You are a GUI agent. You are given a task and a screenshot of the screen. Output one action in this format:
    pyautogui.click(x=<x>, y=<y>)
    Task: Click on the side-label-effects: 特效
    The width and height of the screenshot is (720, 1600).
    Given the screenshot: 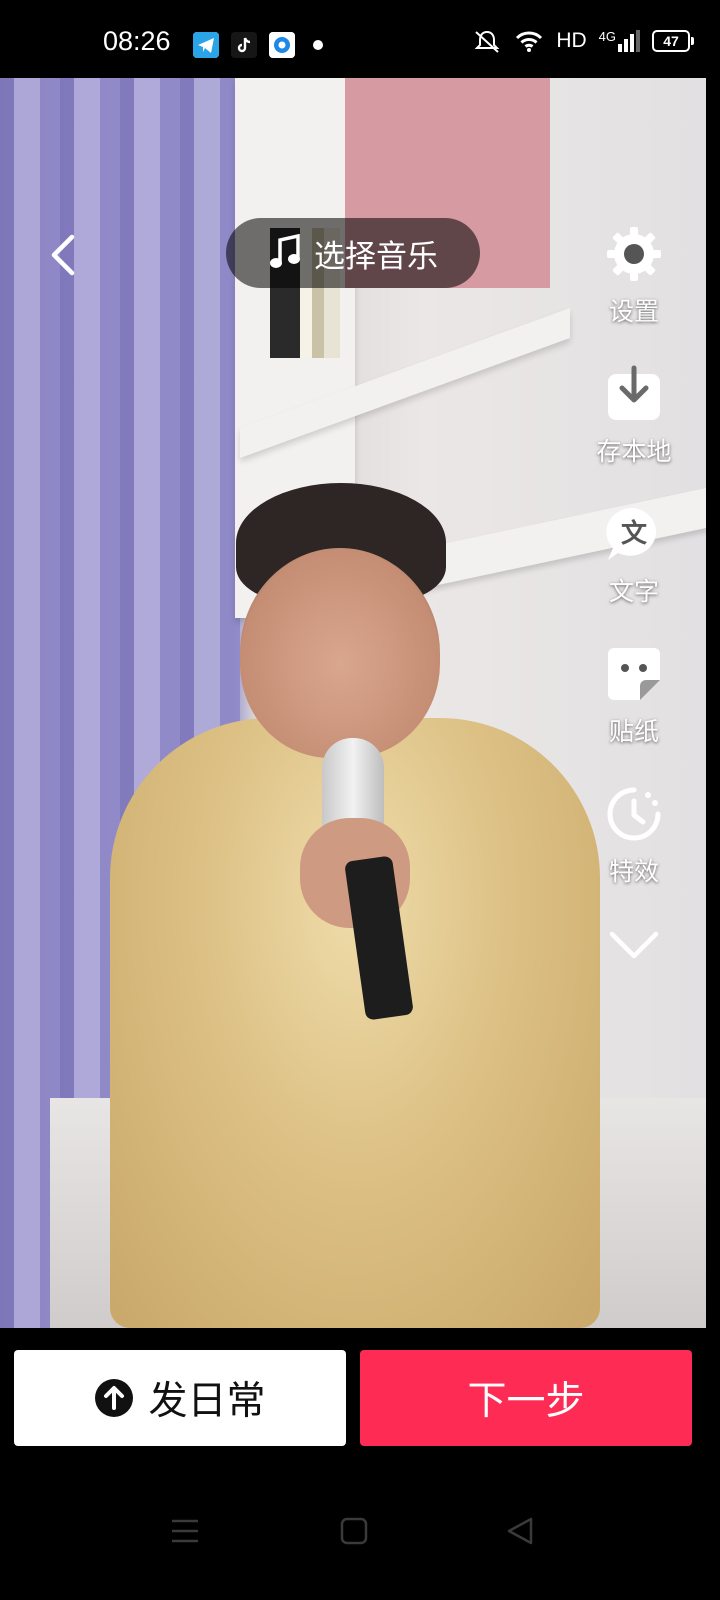 What is the action you would take?
    pyautogui.click(x=633, y=871)
    